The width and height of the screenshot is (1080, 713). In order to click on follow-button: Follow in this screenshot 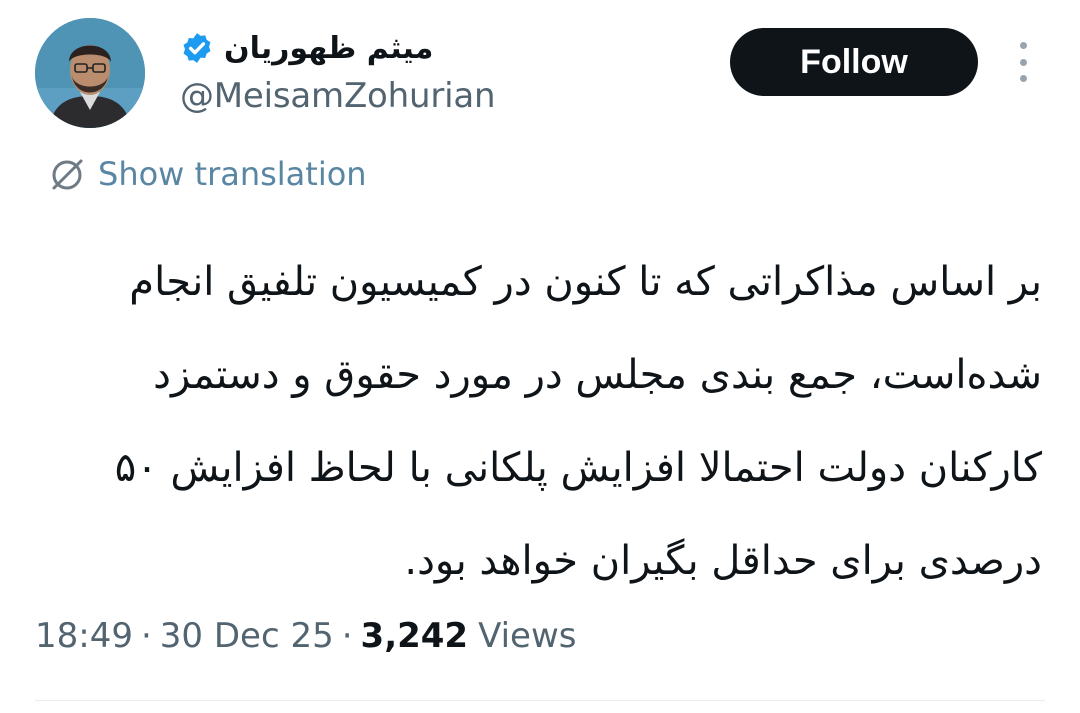, I will do `click(854, 62)`.